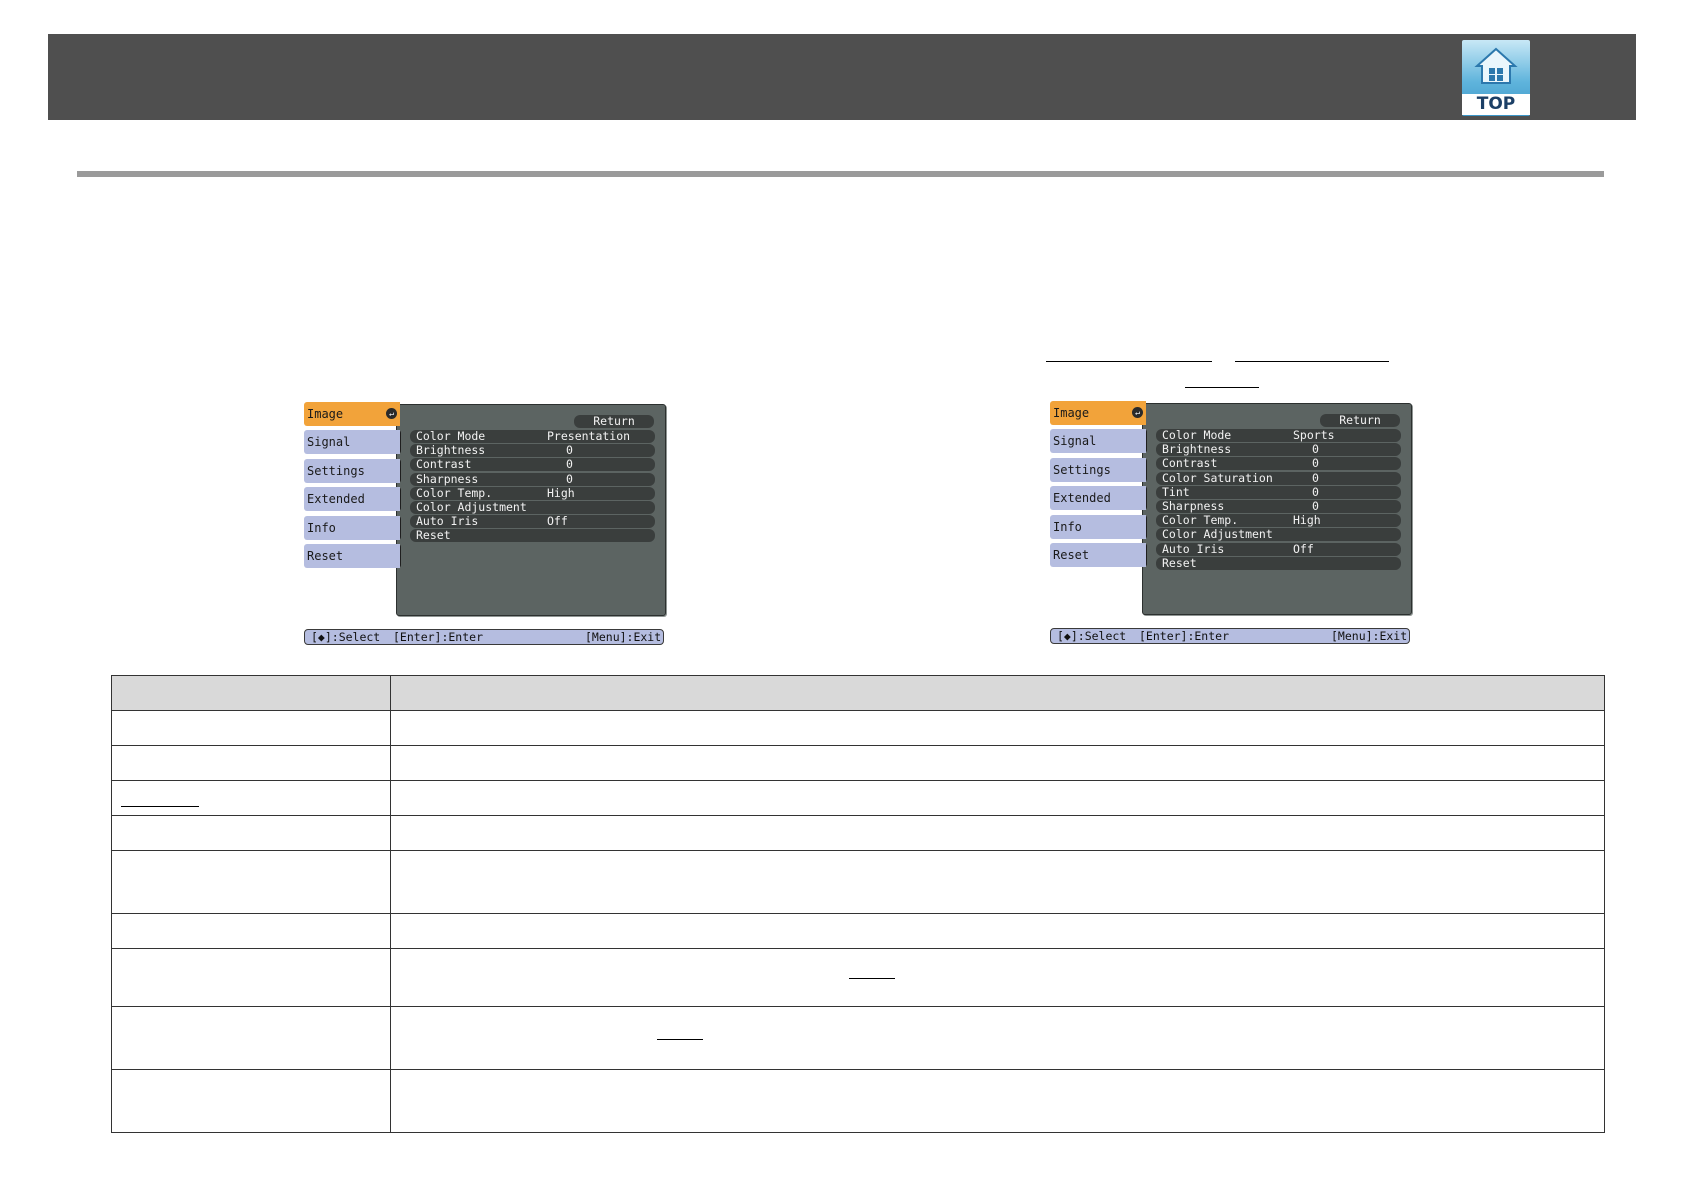 This screenshot has width=1684, height=1190. What do you see at coordinates (1190, 463) in the screenshot?
I see `osd-item-label: Contrast` at bounding box center [1190, 463].